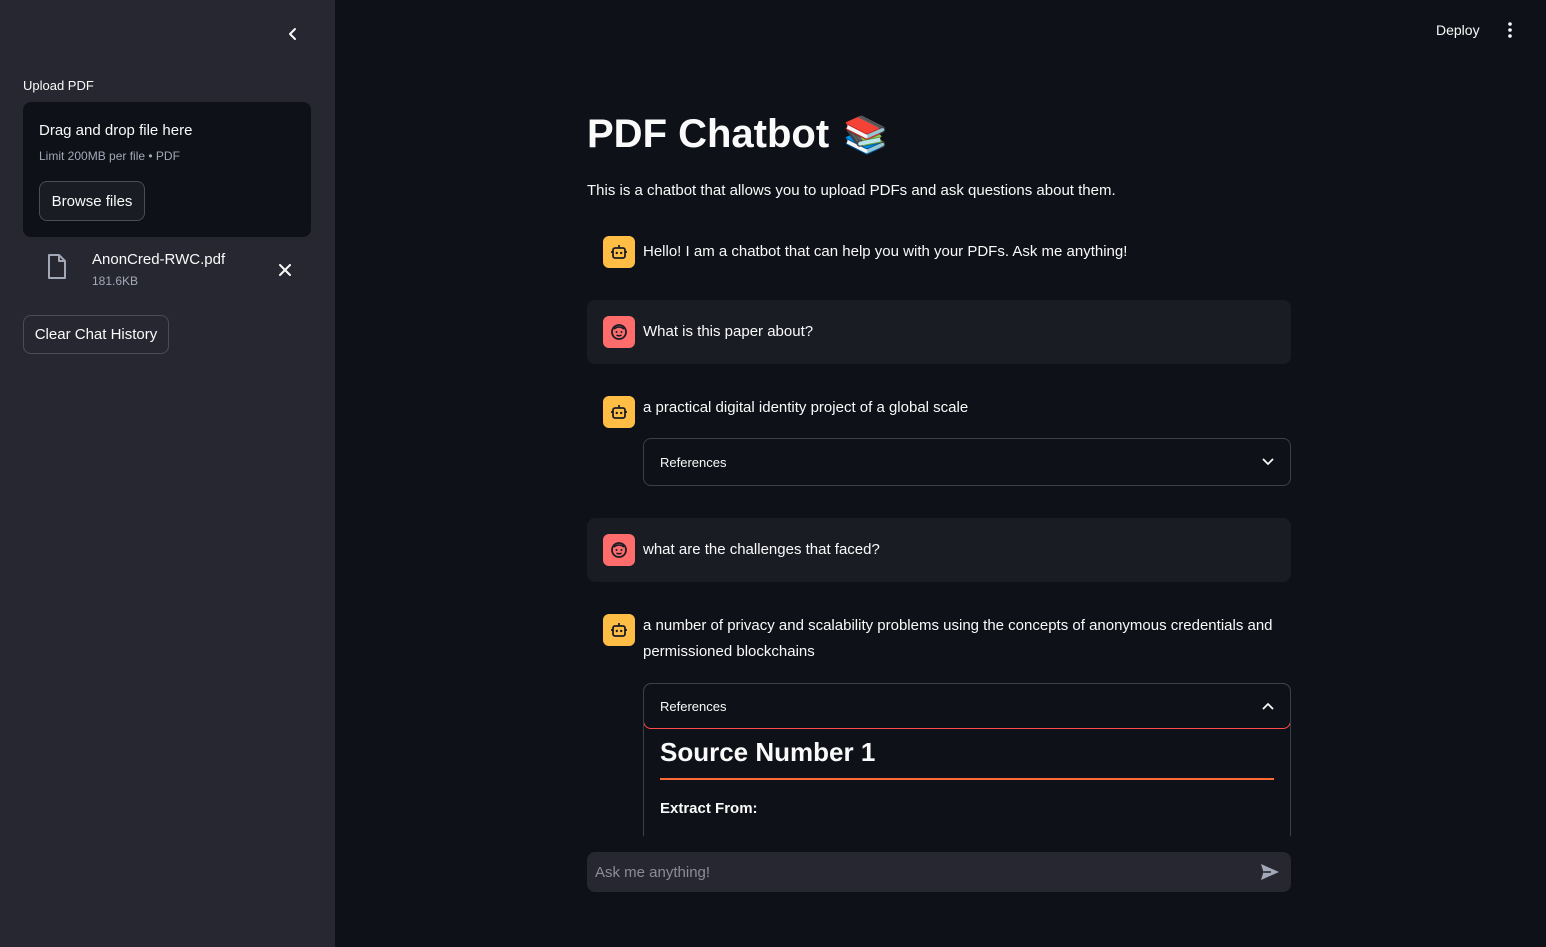 This screenshot has height=947, width=1546. Describe the element at coordinates (167, 269) in the screenshot. I see `uploaded-file: AnonCred-RWC.pdf 181.6KB` at that location.